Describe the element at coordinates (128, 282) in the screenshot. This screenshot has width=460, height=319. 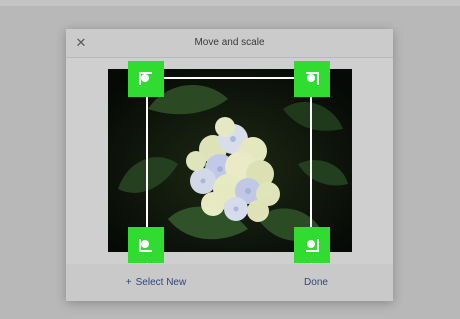
I see `plus-icon: +` at that location.